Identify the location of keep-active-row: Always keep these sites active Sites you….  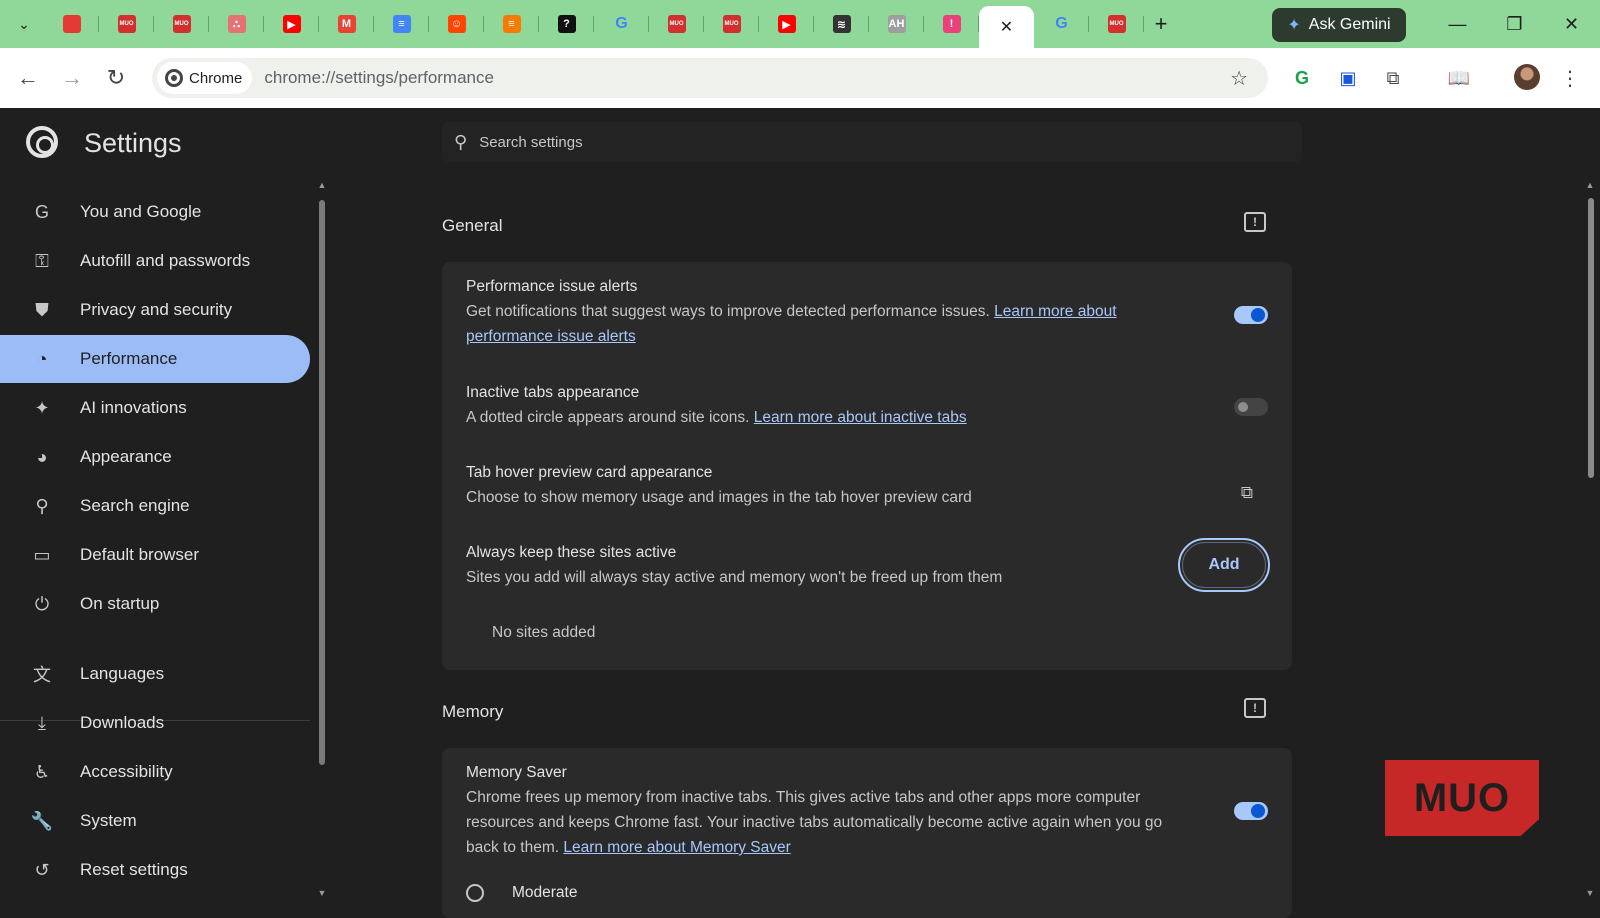
(866, 565).